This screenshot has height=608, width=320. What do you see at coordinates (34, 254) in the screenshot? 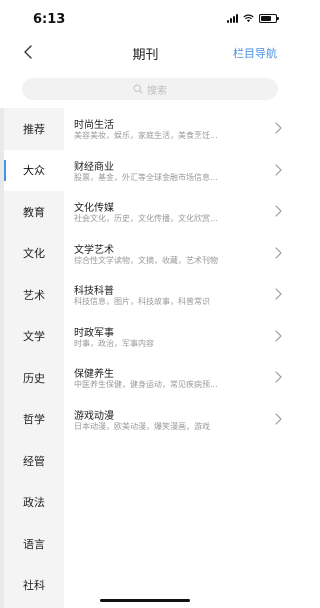
I see `category-item: 文化` at bounding box center [34, 254].